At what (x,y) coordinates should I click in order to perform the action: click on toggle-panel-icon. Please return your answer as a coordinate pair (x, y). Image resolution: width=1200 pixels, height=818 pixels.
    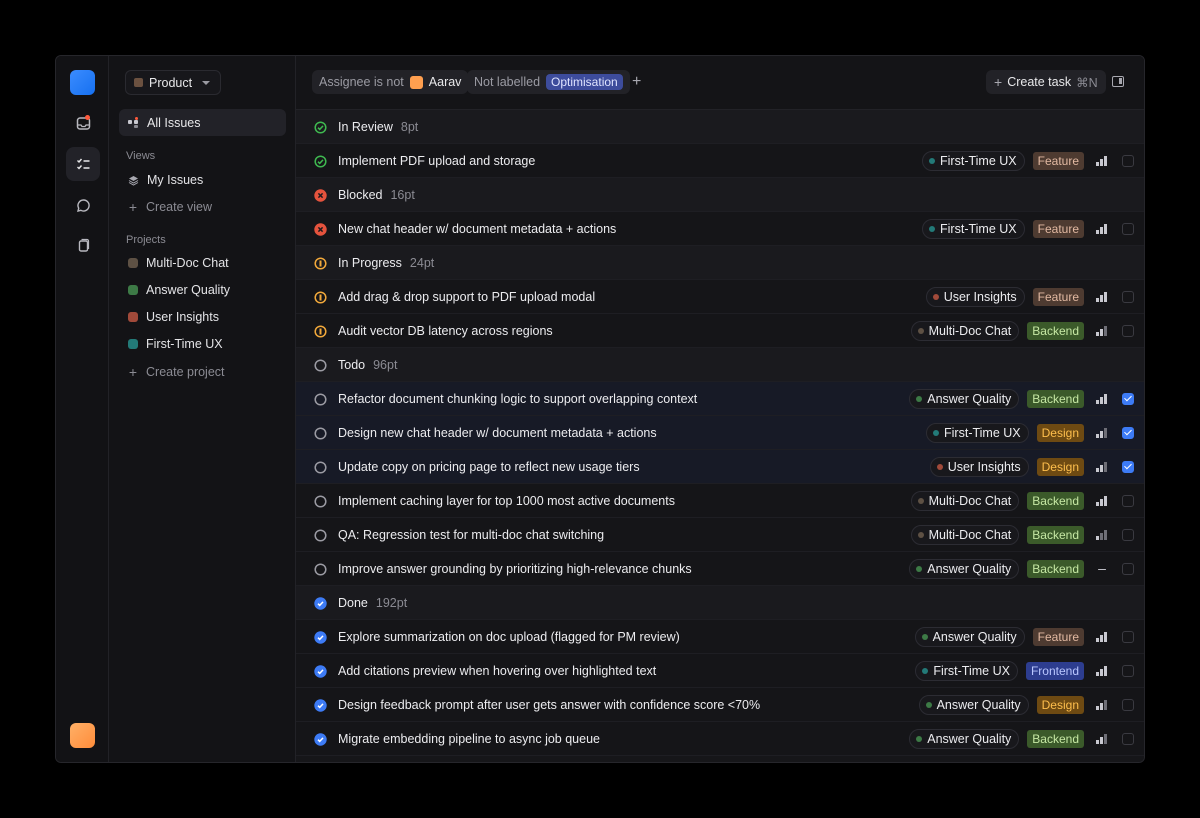
    Looking at the image, I should click on (1118, 81).